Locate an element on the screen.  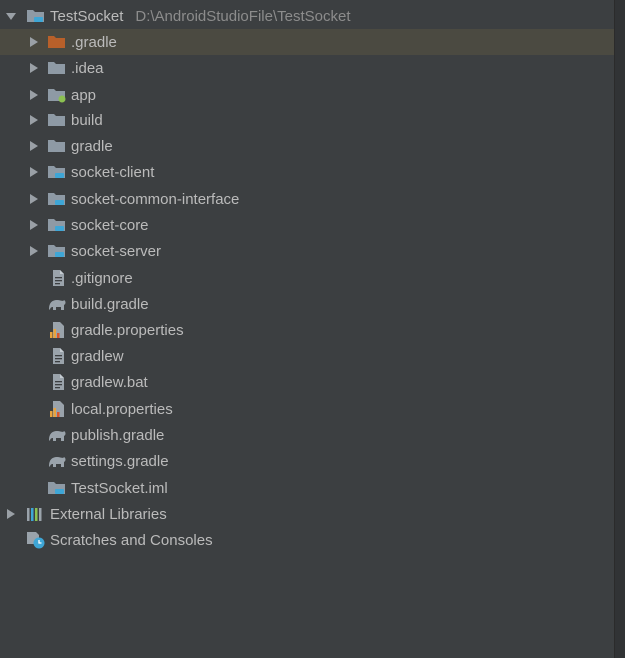
tree-item-label: gradlew.bat is located at coordinates (109, 382).